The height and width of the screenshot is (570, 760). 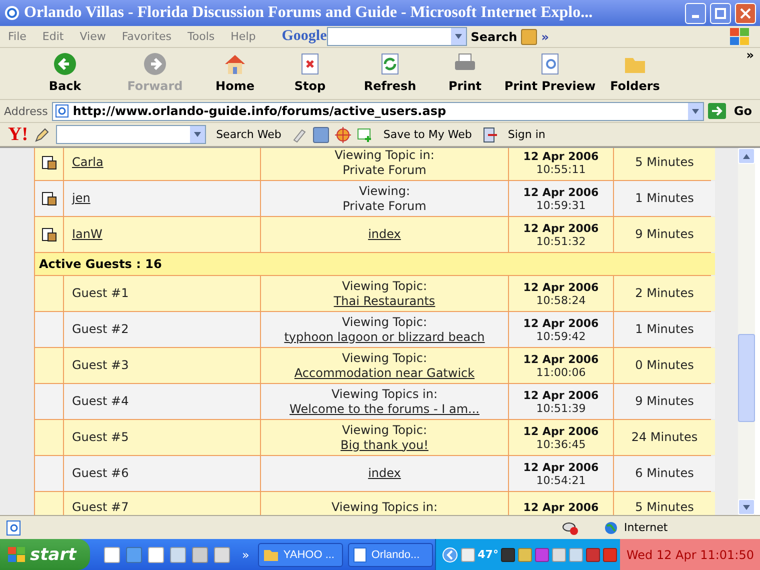 What do you see at coordinates (49, 199) in the screenshot?
I see `user-status-icon` at bounding box center [49, 199].